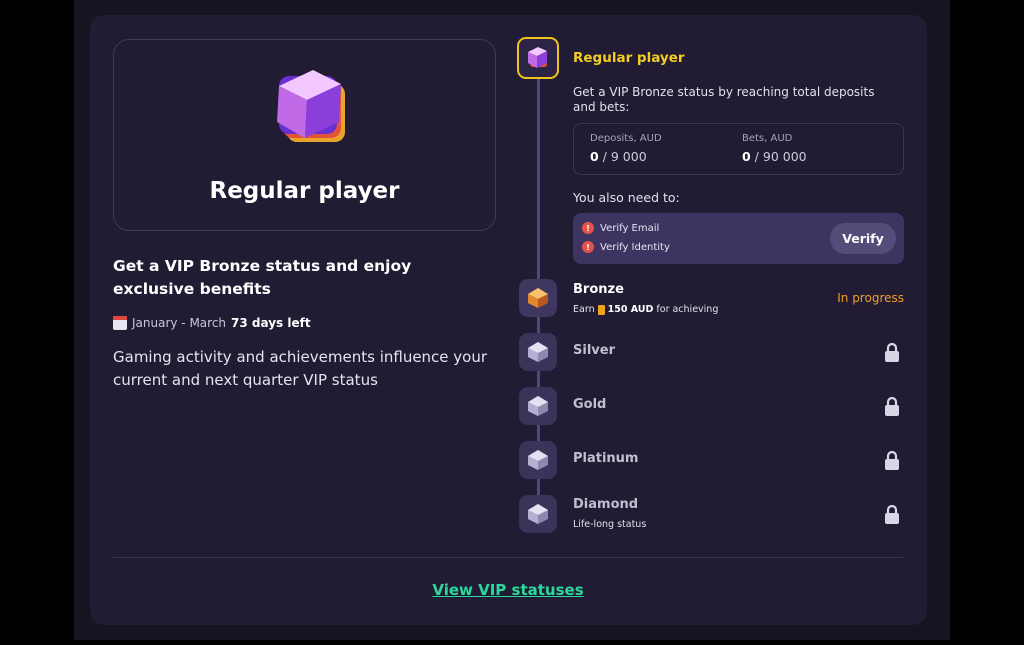 The width and height of the screenshot is (1024, 645). Describe the element at coordinates (870, 298) in the screenshot. I see `bronze-status: In progress` at that location.